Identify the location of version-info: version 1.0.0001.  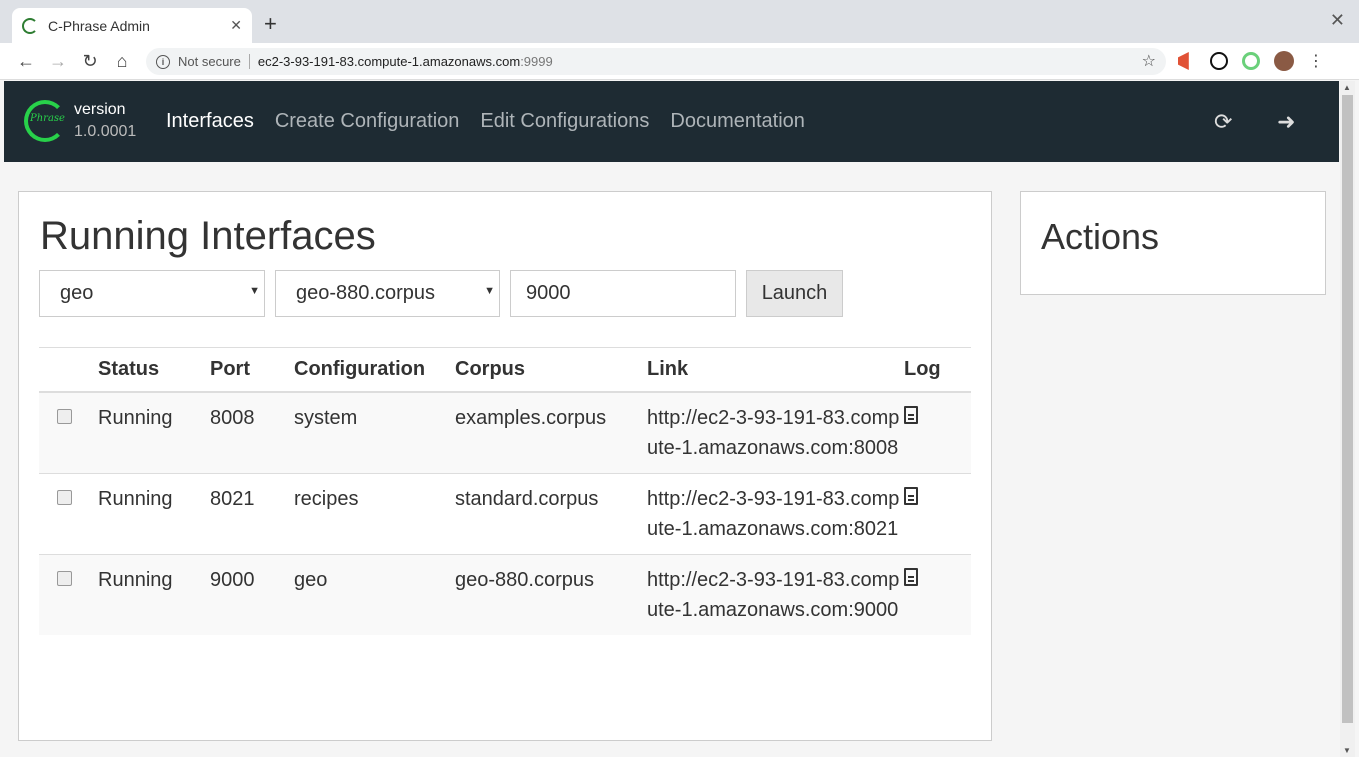
(105, 121).